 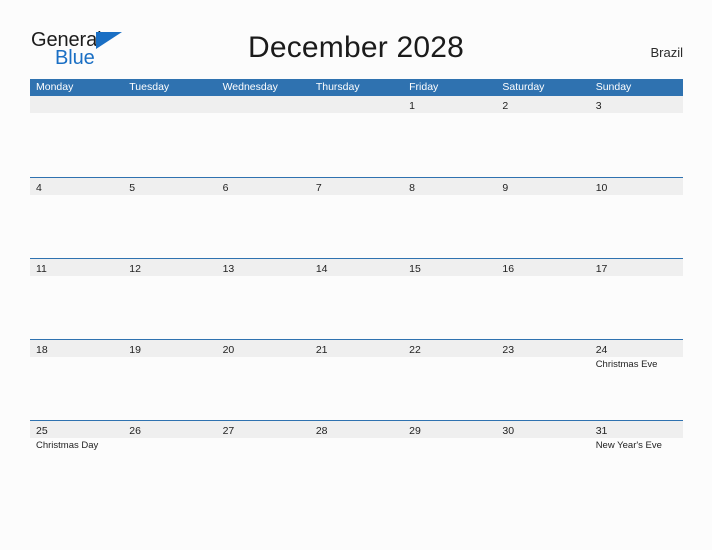 I want to click on day-number-strip: 29, so click(x=450, y=429).